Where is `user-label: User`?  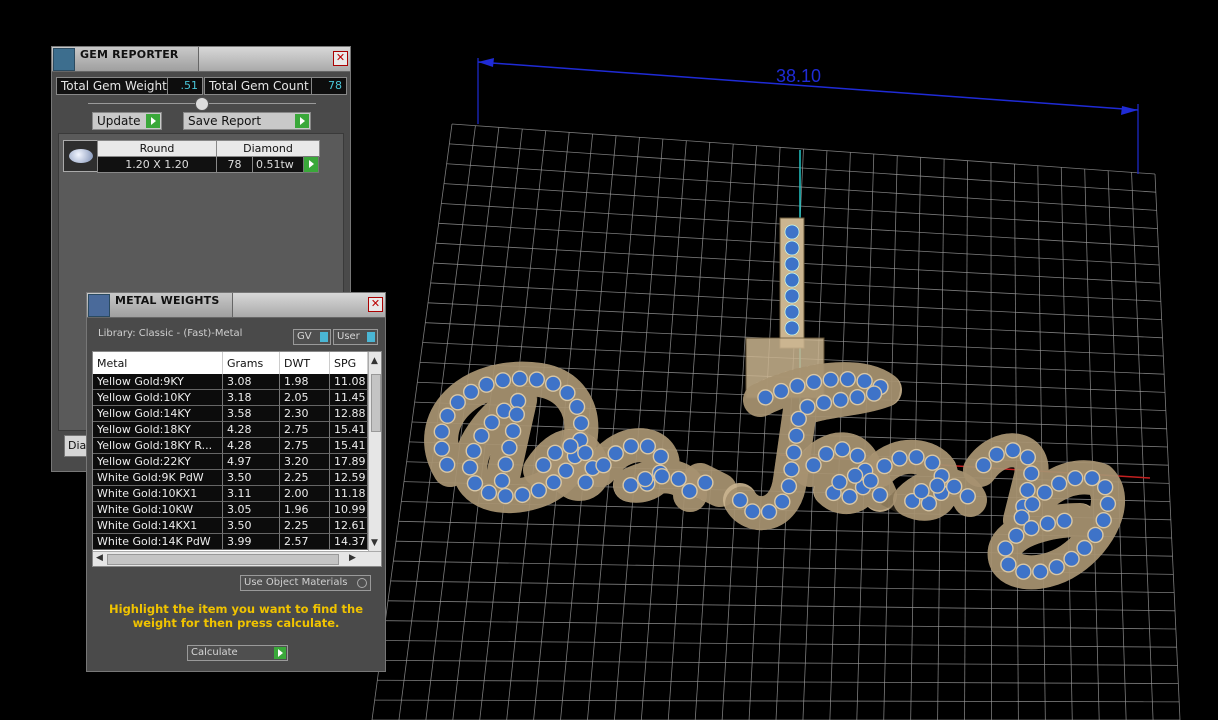
user-label: User is located at coordinates (348, 336).